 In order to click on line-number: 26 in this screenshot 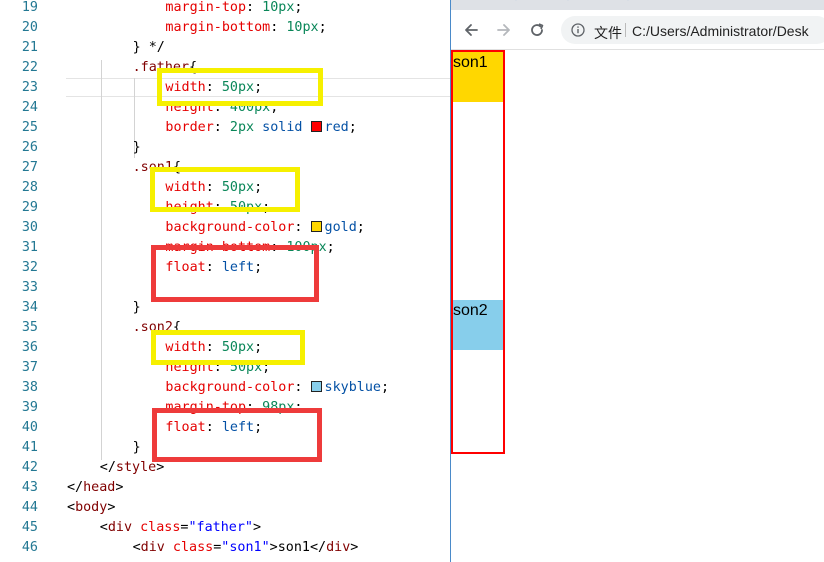, I will do `click(29, 147)`.